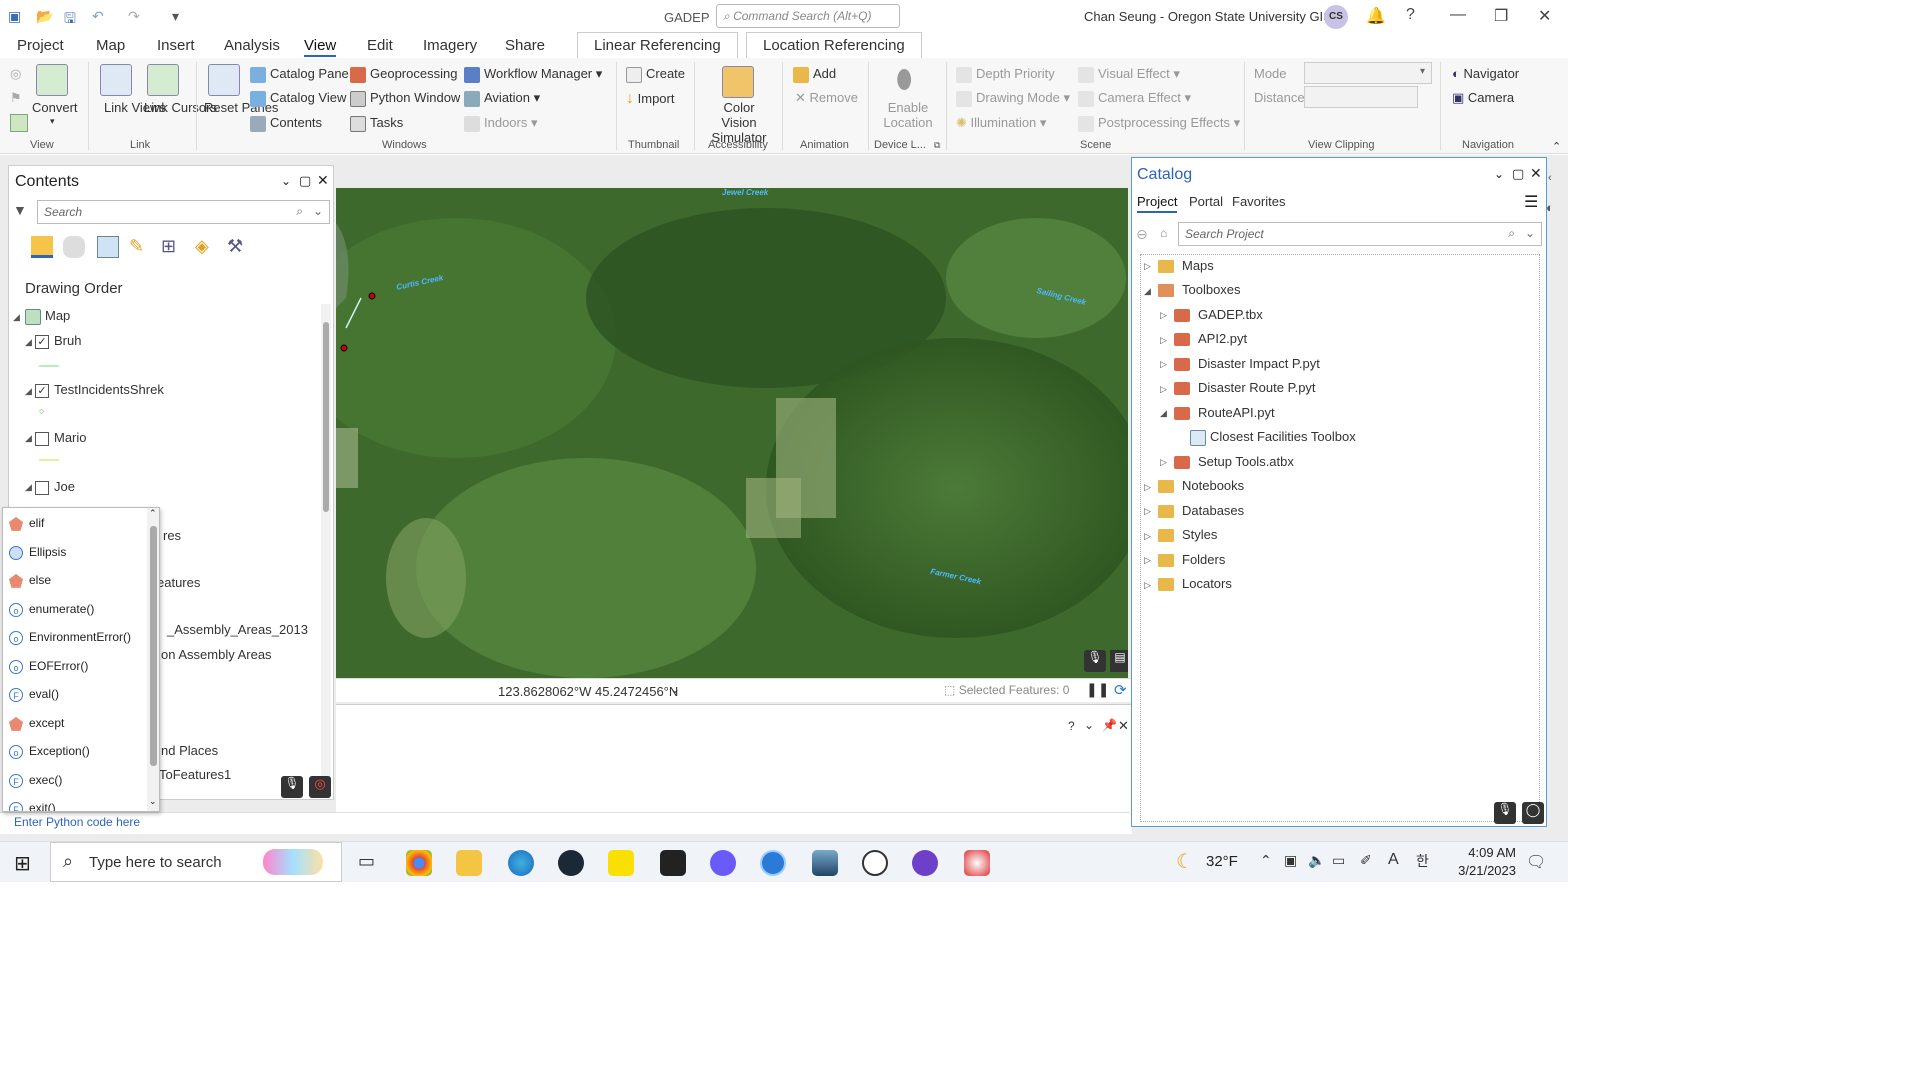 The width and height of the screenshot is (1920, 1080). Describe the element at coordinates (525, 45) in the screenshot. I see `menu-share: Share` at that location.